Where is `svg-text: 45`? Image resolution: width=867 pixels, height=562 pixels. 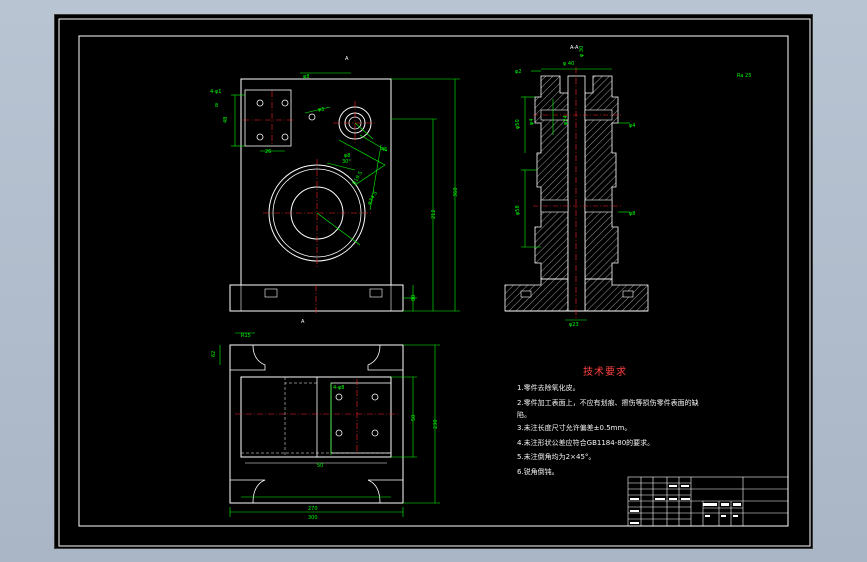
svg-text: 45 is located at coordinates (384, 150).